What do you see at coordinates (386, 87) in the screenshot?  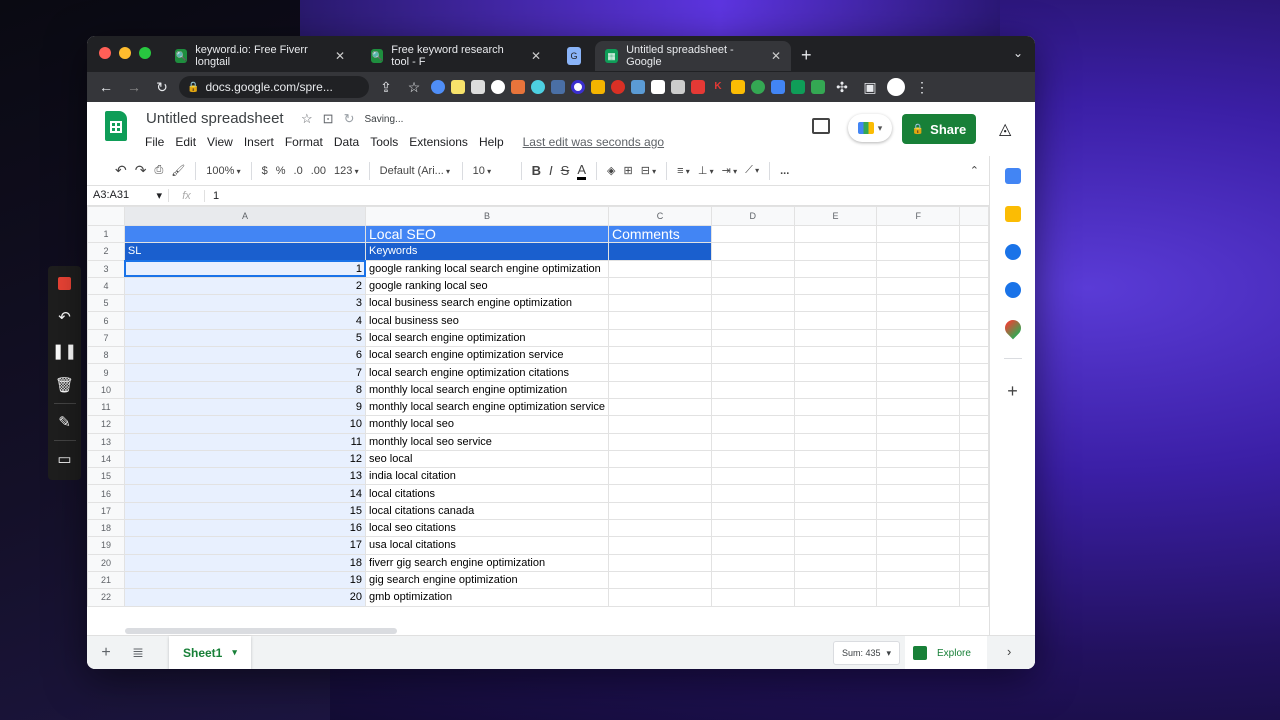 I see `share-page-icon: ⇪` at bounding box center [386, 87].